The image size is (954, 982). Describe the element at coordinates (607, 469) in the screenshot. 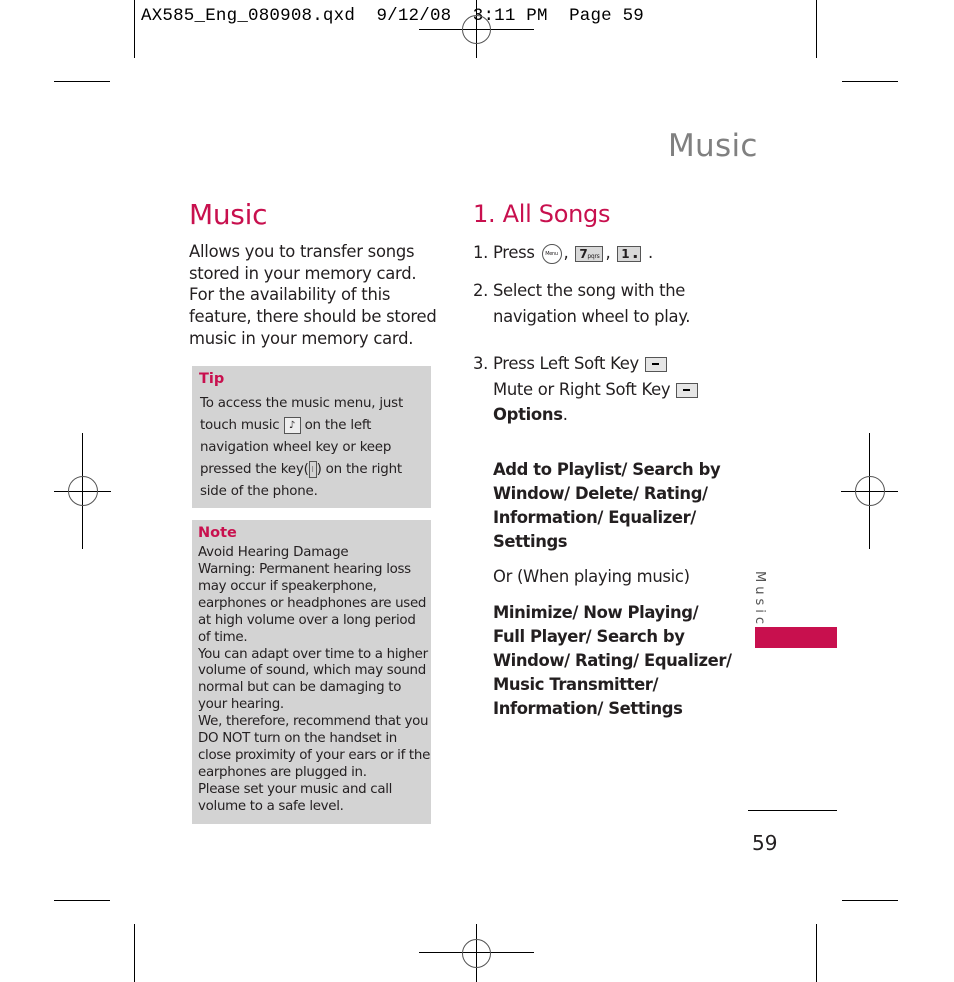

I see `options-line: Add to Playlist/ Search by` at that location.